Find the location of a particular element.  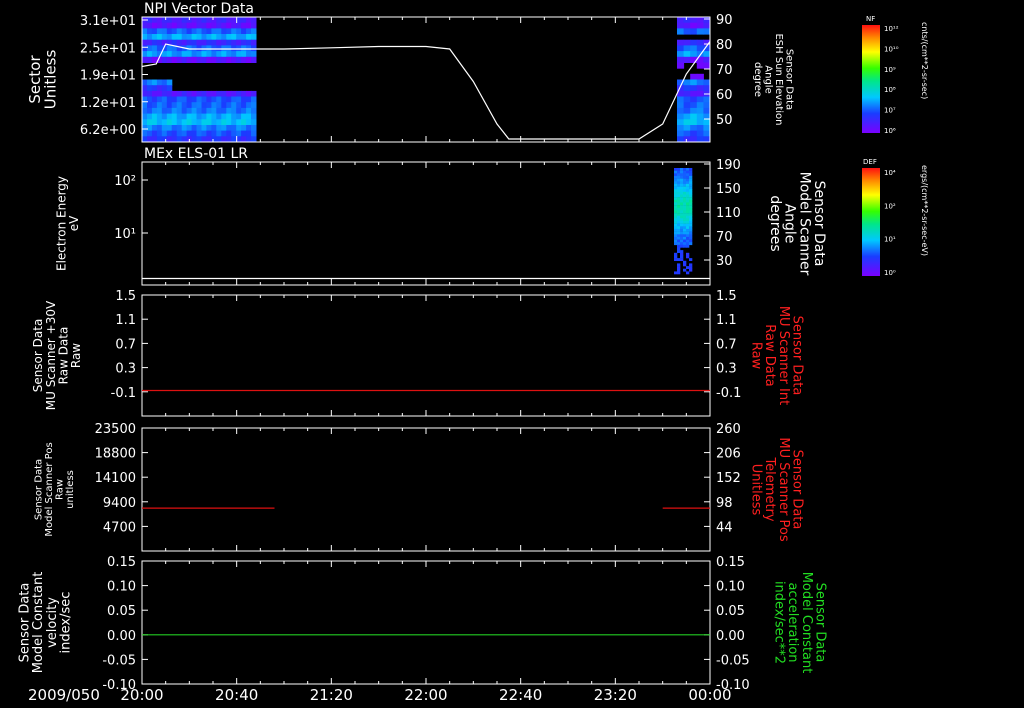

date-label: 2009/050 is located at coordinates (64, 695).